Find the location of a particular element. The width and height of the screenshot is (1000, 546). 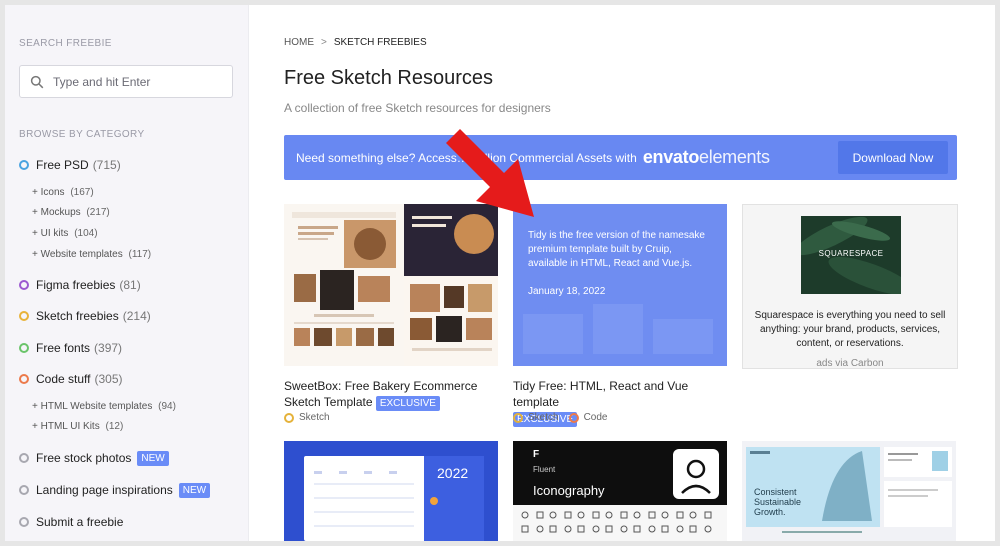

svg-text: F is located at coordinates (536, 454).